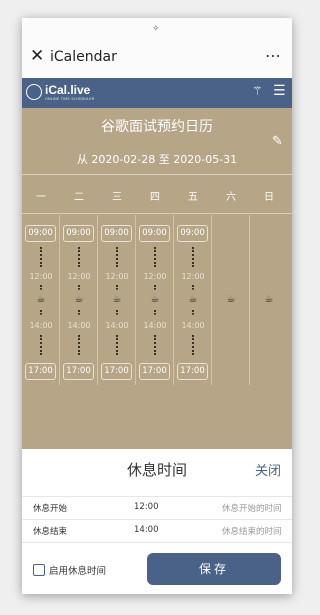 Image resolution: width=320 pixels, height=615 pixels. I want to click on edit-icon: ✎, so click(277, 141).